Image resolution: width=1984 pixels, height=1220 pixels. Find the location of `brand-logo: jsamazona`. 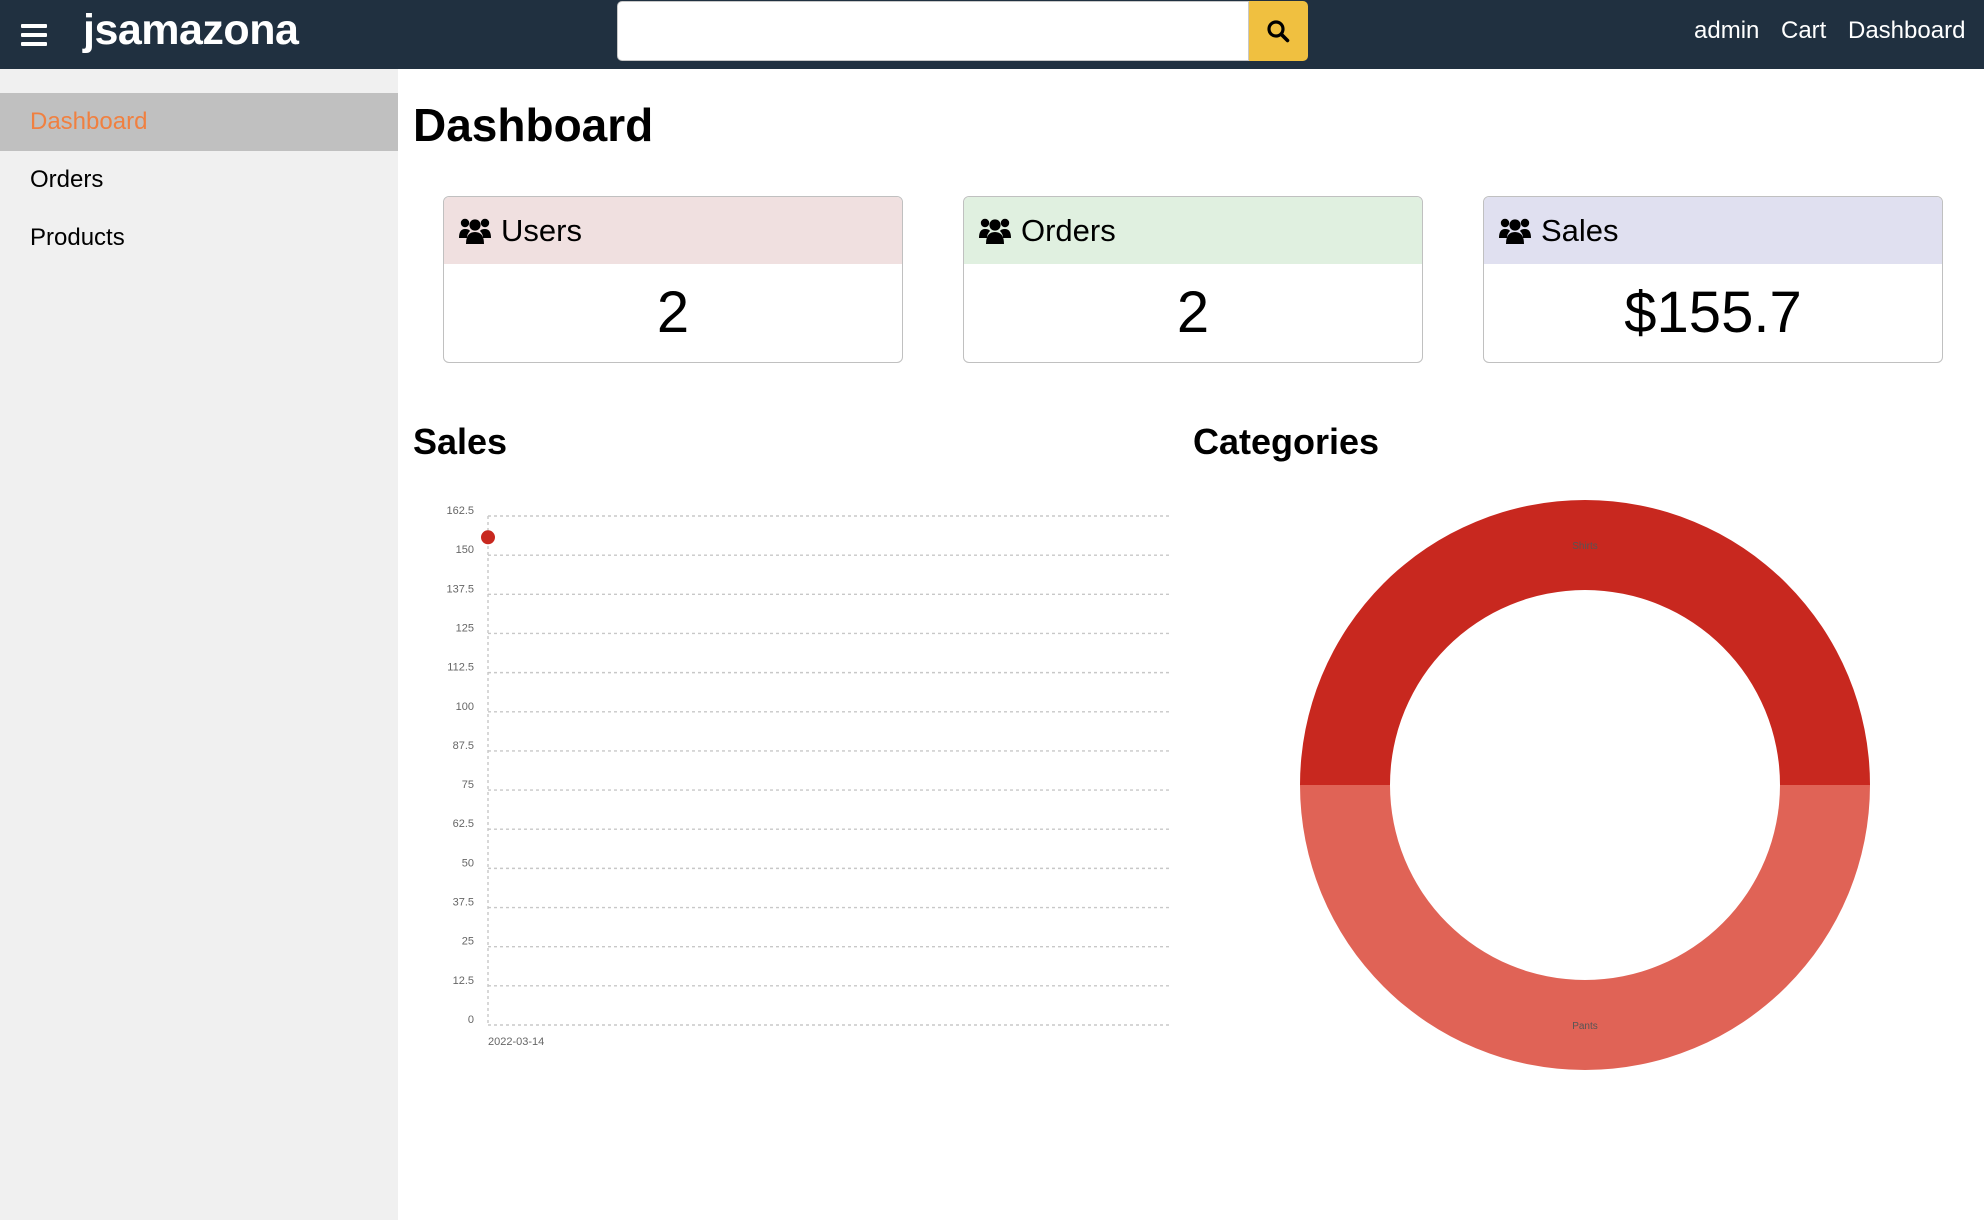

brand-logo: jsamazona is located at coordinates (191, 30).